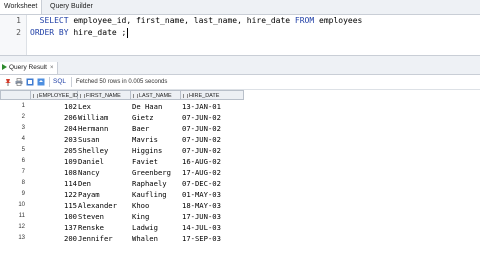 This screenshot has width=480, height=254. Describe the element at coordinates (8, 82) in the screenshot. I see `pin-icon` at that location.